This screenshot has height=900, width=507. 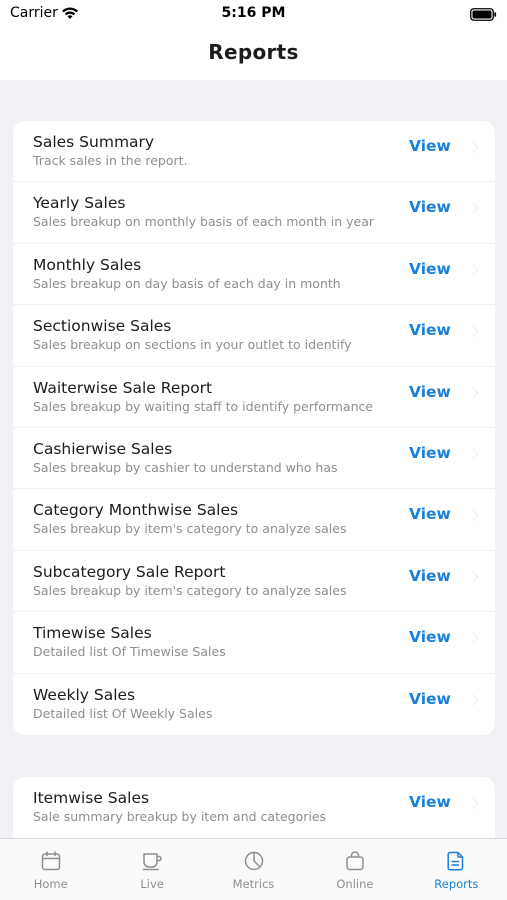 I want to click on report-title: Subcategory Sale Report, so click(x=129, y=571).